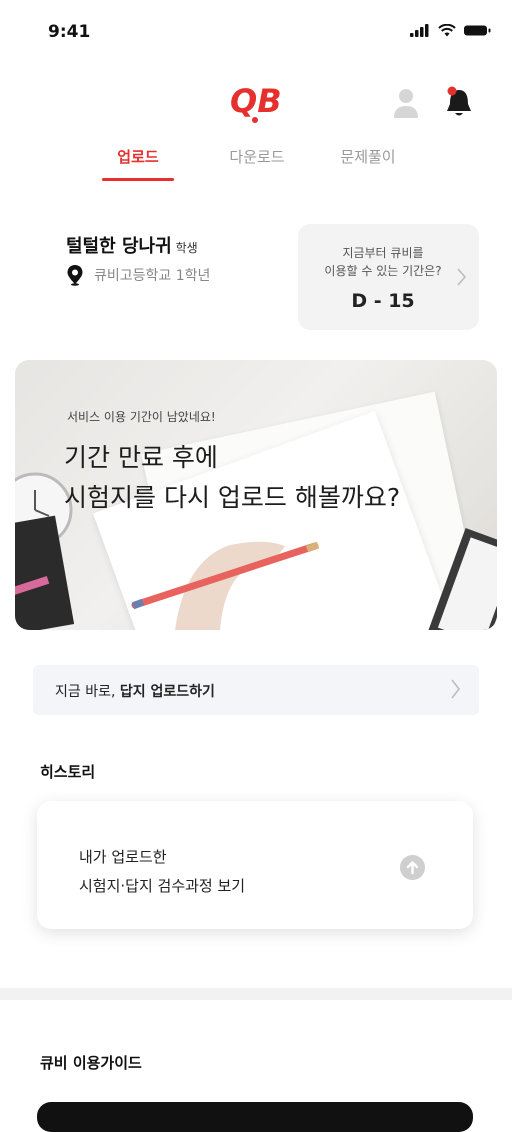  I want to click on profile-icon, so click(406, 103).